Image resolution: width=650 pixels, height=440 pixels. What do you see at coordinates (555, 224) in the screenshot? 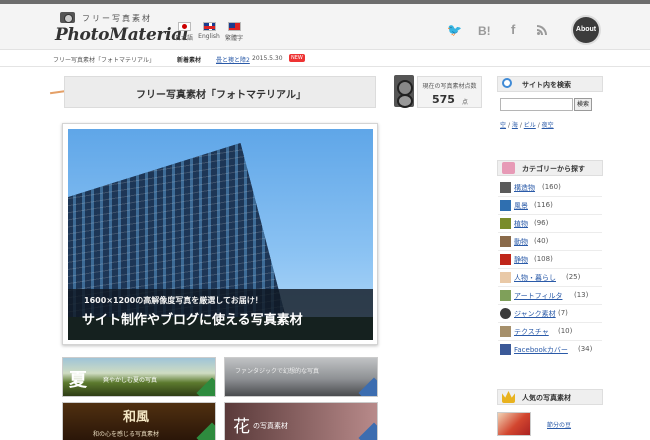
I see `category-item: 植物 (96)` at bounding box center [555, 224].